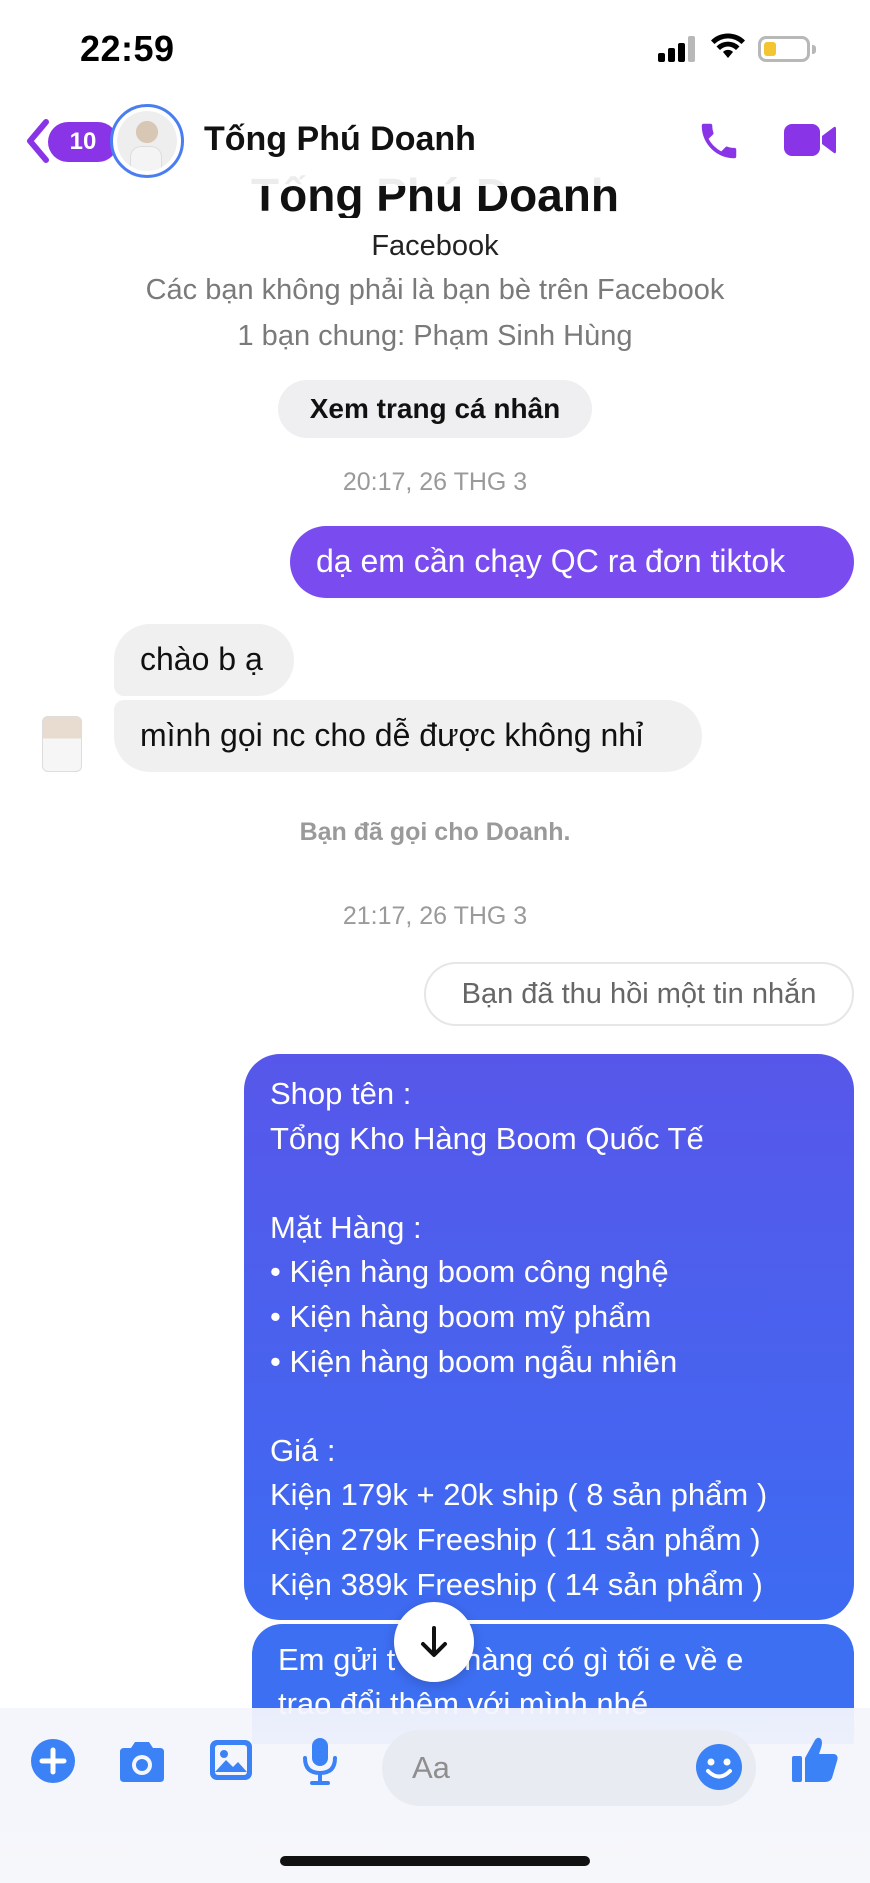 The height and width of the screenshot is (1883, 870). Describe the element at coordinates (728, 48) in the screenshot. I see `wifi-icon` at that location.